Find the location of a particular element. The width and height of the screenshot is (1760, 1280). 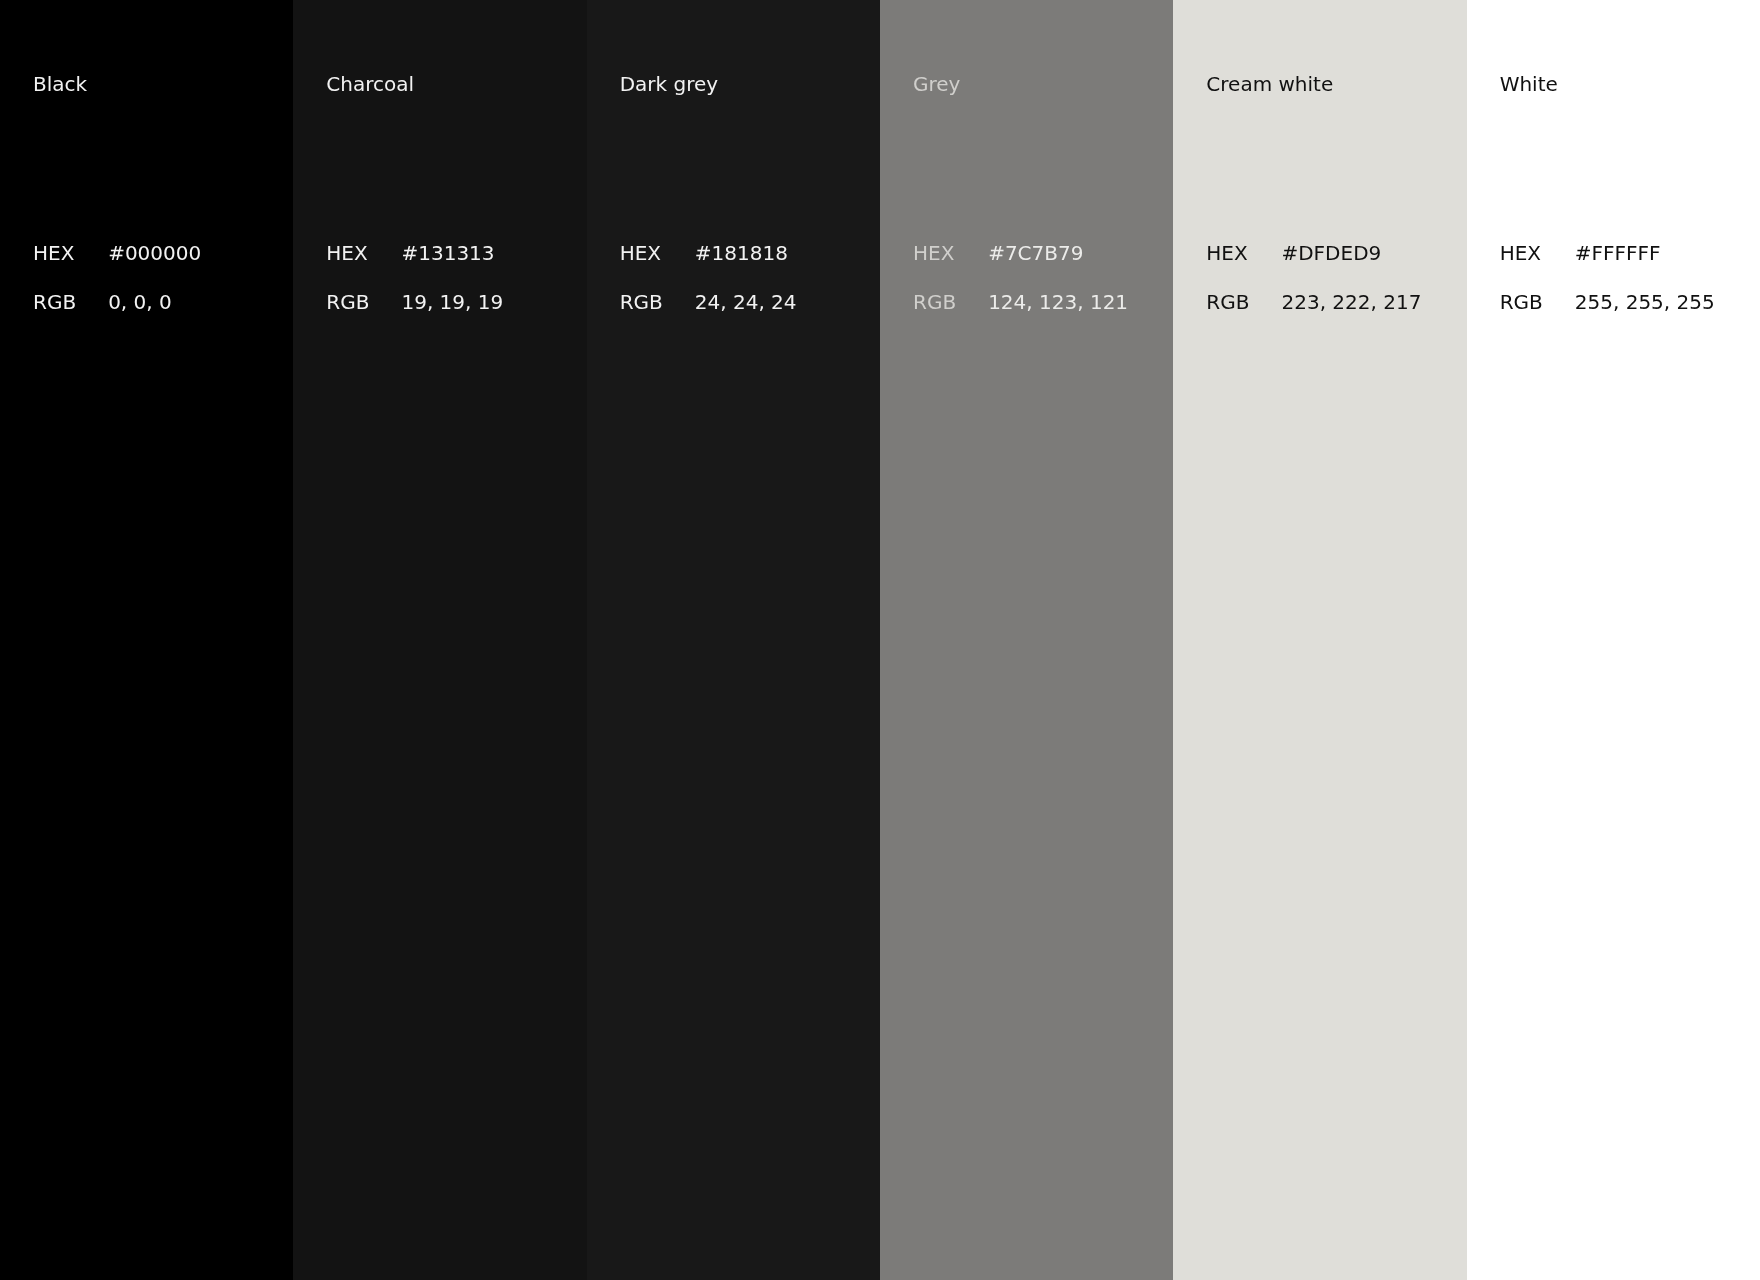

rgb-value: 24, 24, 24 is located at coordinates (745, 302).